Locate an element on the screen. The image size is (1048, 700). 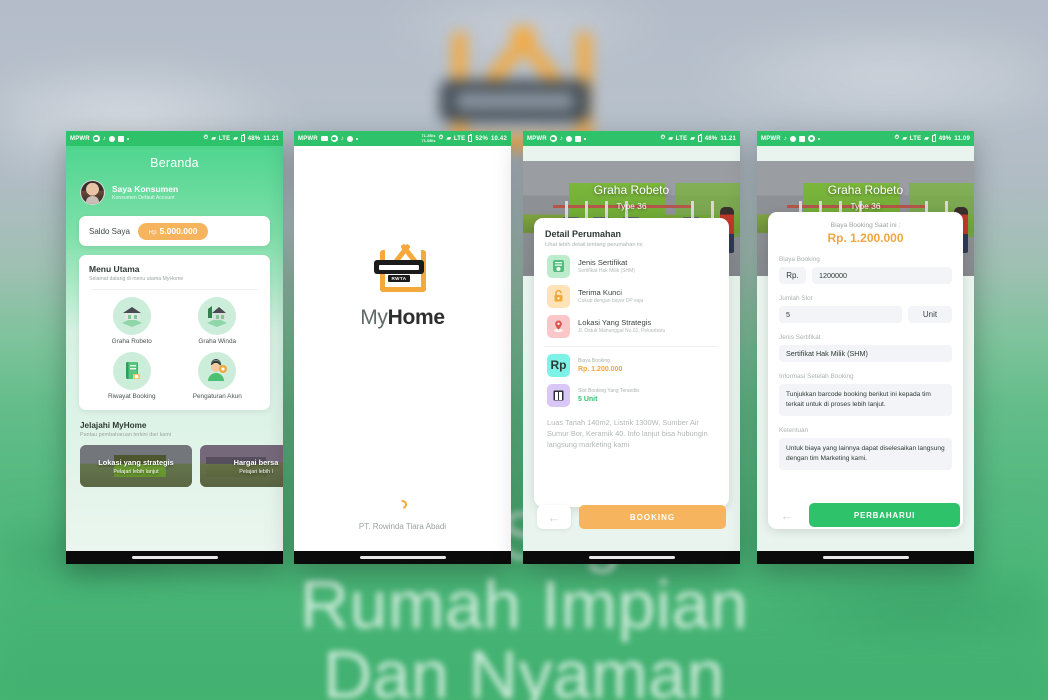
profile-header: Saya Konsumen Konsumen Default Account is located at coordinates (174, 187).